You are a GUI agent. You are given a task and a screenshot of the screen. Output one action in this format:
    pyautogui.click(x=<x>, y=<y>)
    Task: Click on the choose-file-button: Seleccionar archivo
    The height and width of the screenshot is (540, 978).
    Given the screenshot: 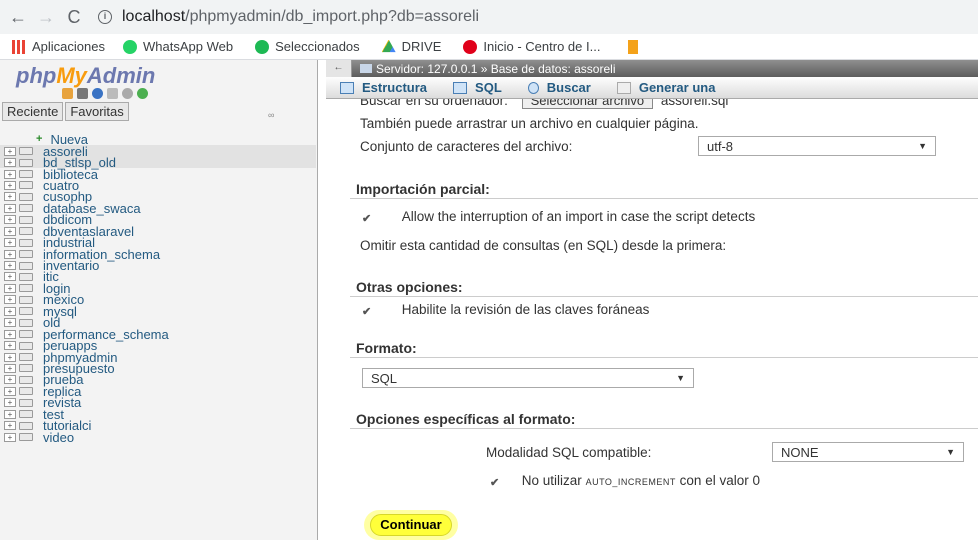 What is the action you would take?
    pyautogui.click(x=587, y=104)
    